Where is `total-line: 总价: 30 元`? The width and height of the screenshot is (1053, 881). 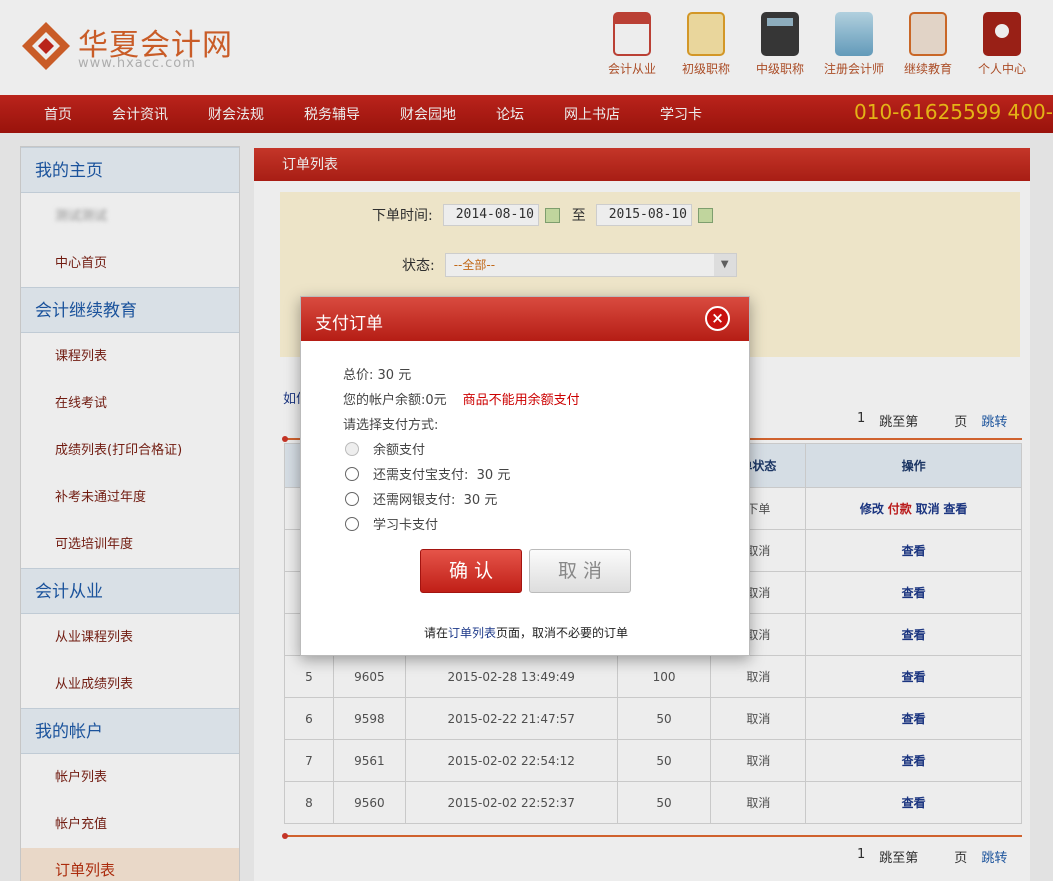 total-line: 总价: 30 元 is located at coordinates (377, 375).